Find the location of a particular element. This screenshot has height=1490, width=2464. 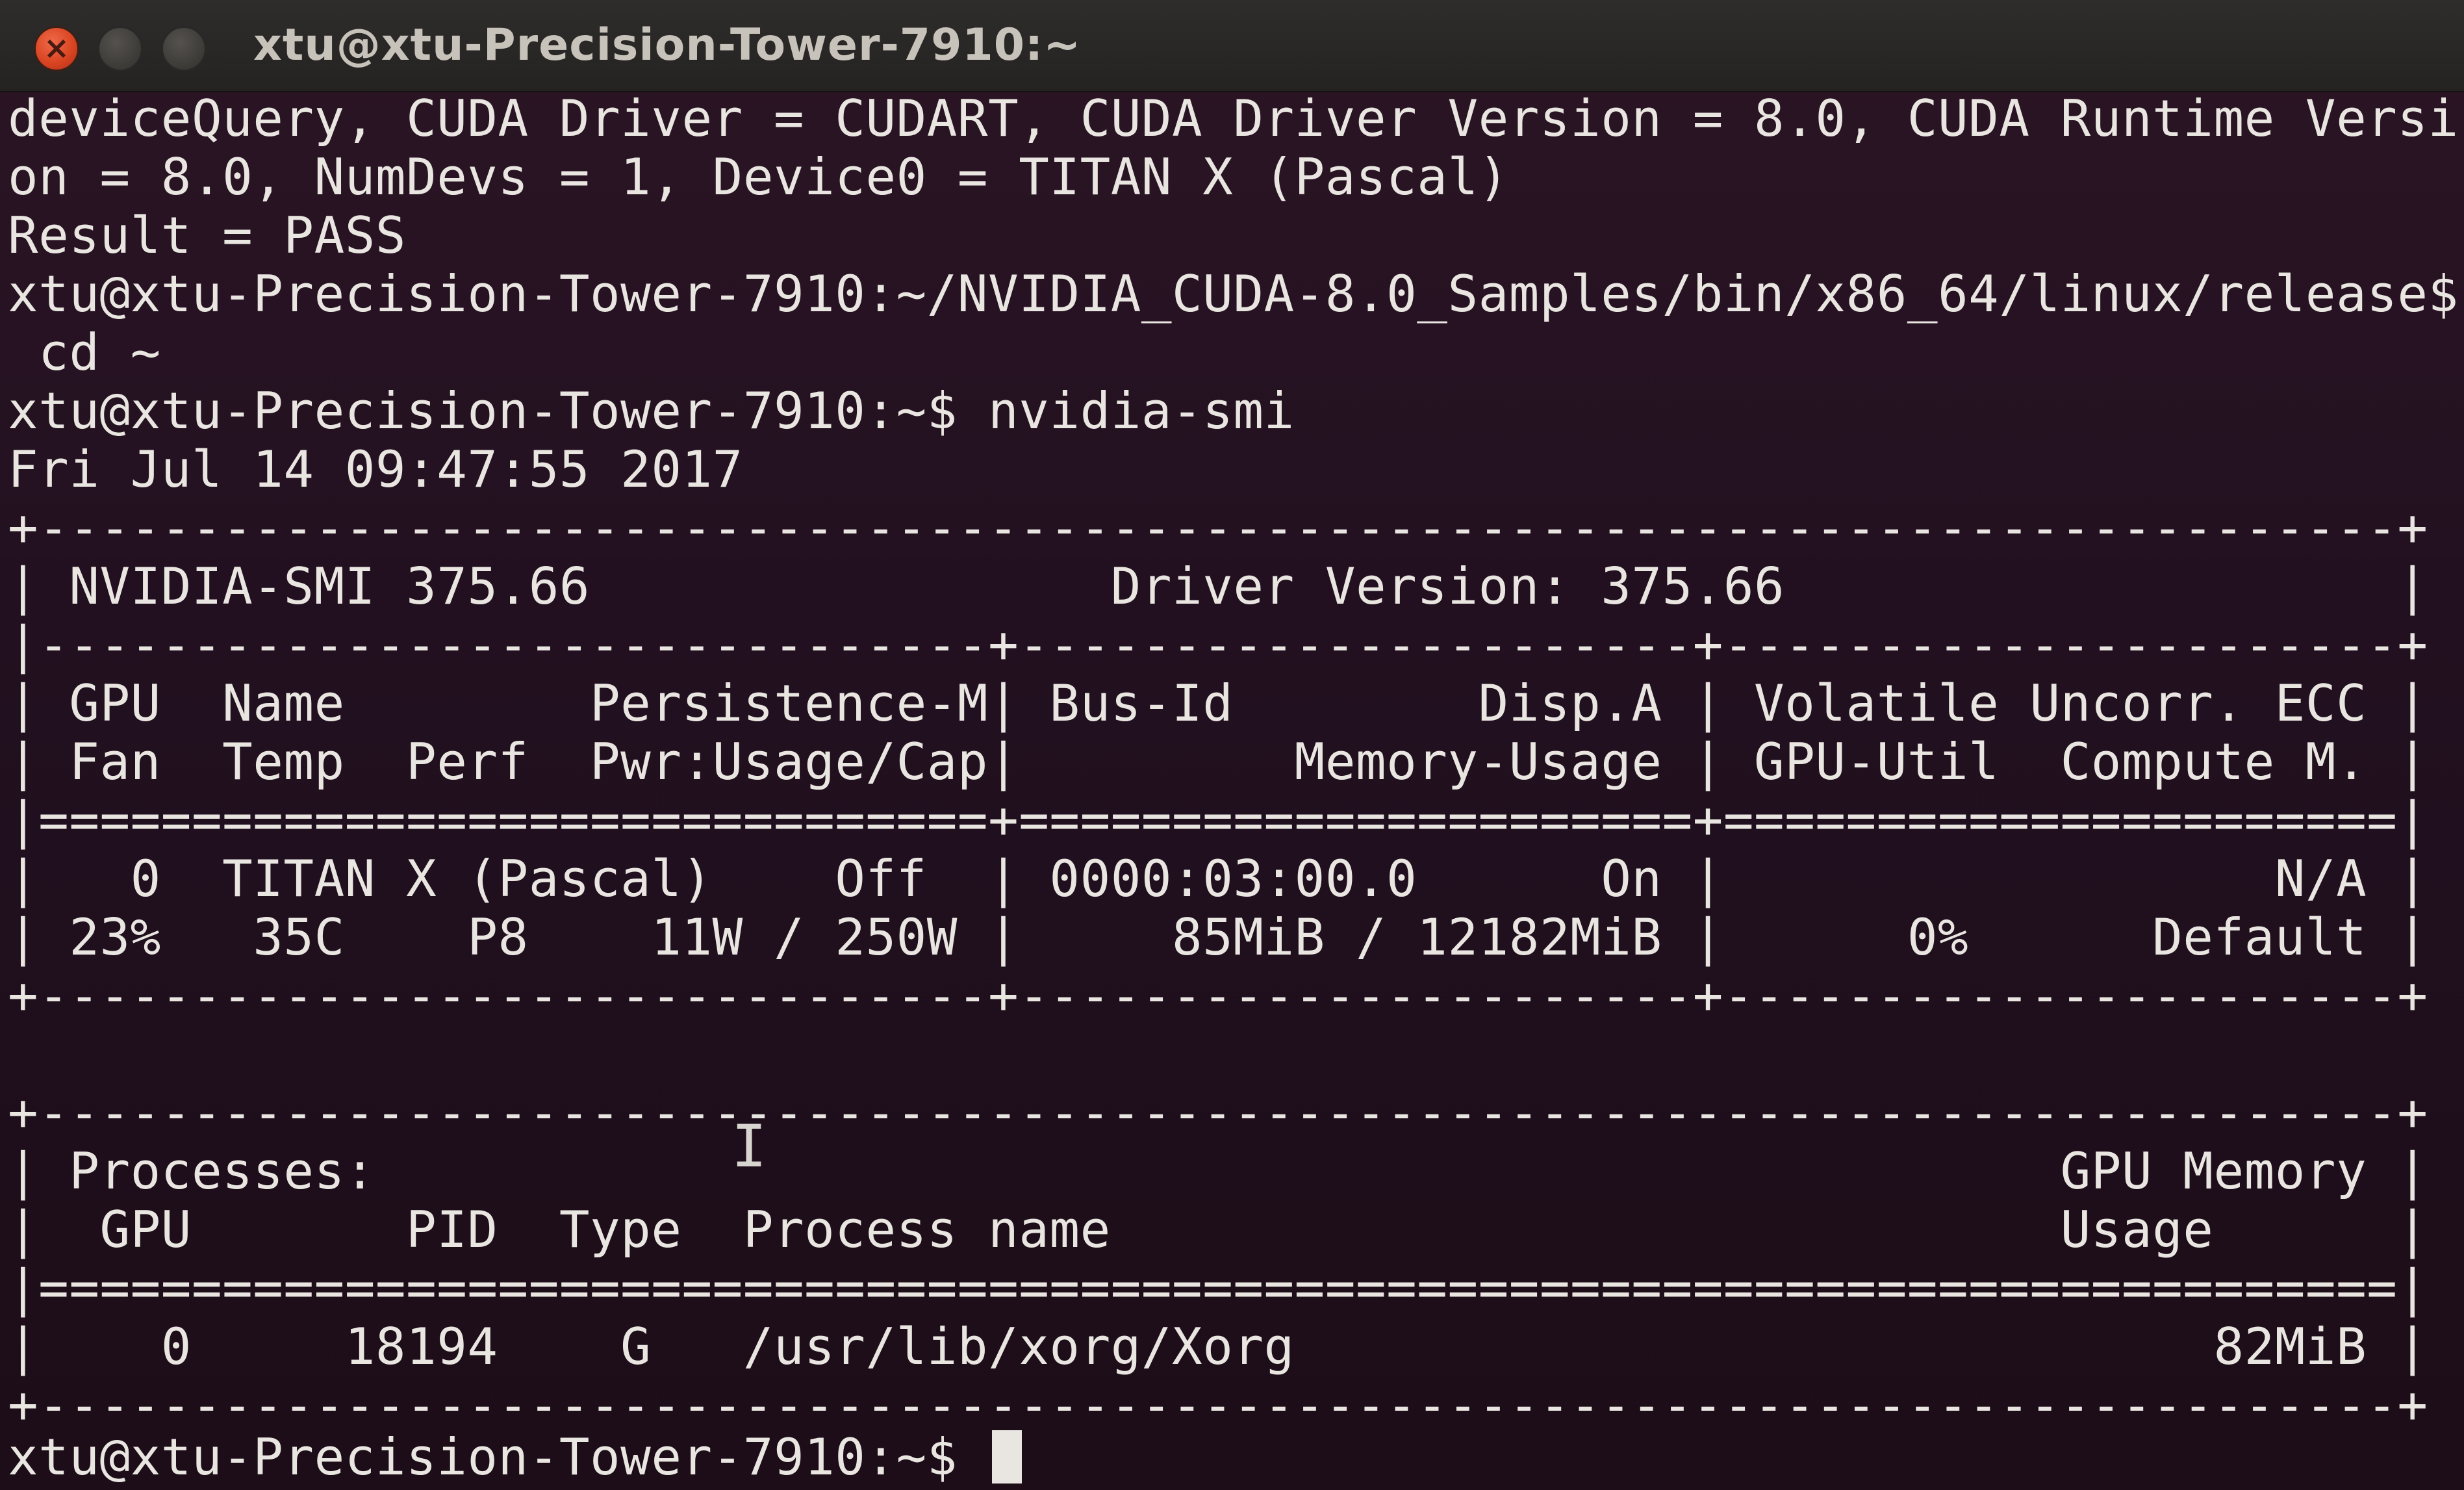

terminal-line: Result = PASS is located at coordinates (208, 236).